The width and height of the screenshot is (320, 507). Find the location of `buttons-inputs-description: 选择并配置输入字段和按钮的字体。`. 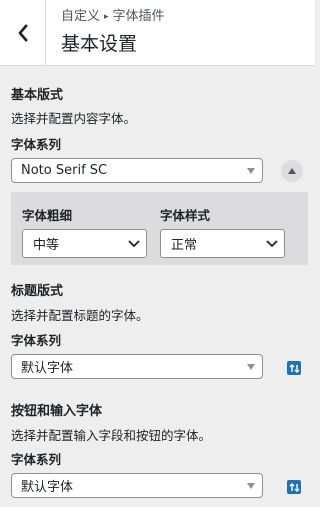

buttons-inputs-description: 选择并配置输入字段和按钮的字体。 is located at coordinates (111, 435).